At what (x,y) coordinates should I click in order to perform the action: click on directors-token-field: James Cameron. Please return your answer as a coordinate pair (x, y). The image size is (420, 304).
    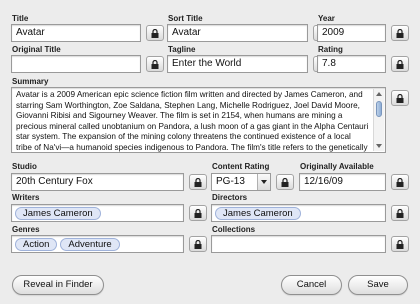
    Looking at the image, I should click on (298, 213).